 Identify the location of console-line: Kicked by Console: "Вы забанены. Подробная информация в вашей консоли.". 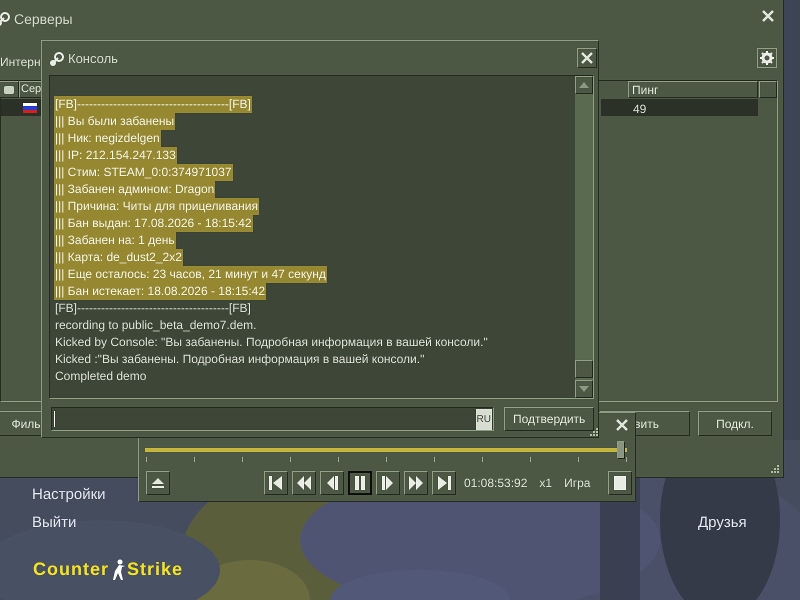
(271, 342).